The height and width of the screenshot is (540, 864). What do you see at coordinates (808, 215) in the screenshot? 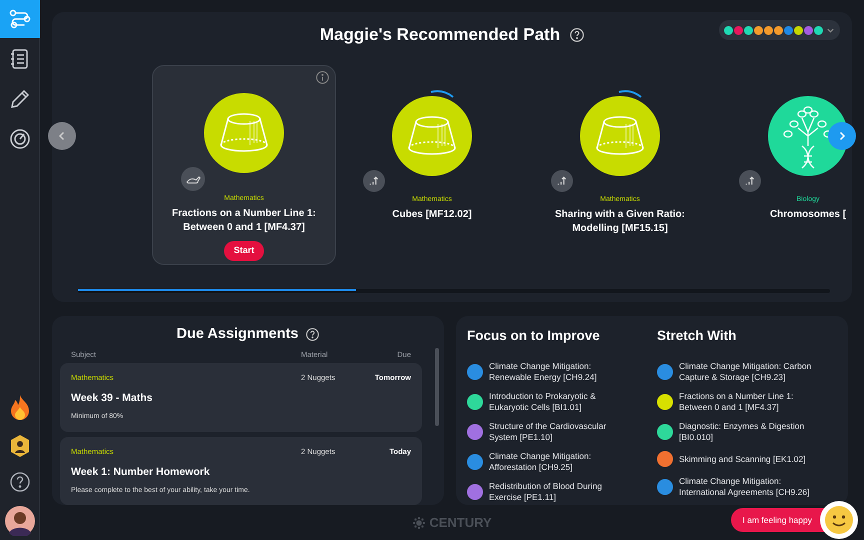
I see `nugget-title: Chromosomes [` at bounding box center [808, 215].